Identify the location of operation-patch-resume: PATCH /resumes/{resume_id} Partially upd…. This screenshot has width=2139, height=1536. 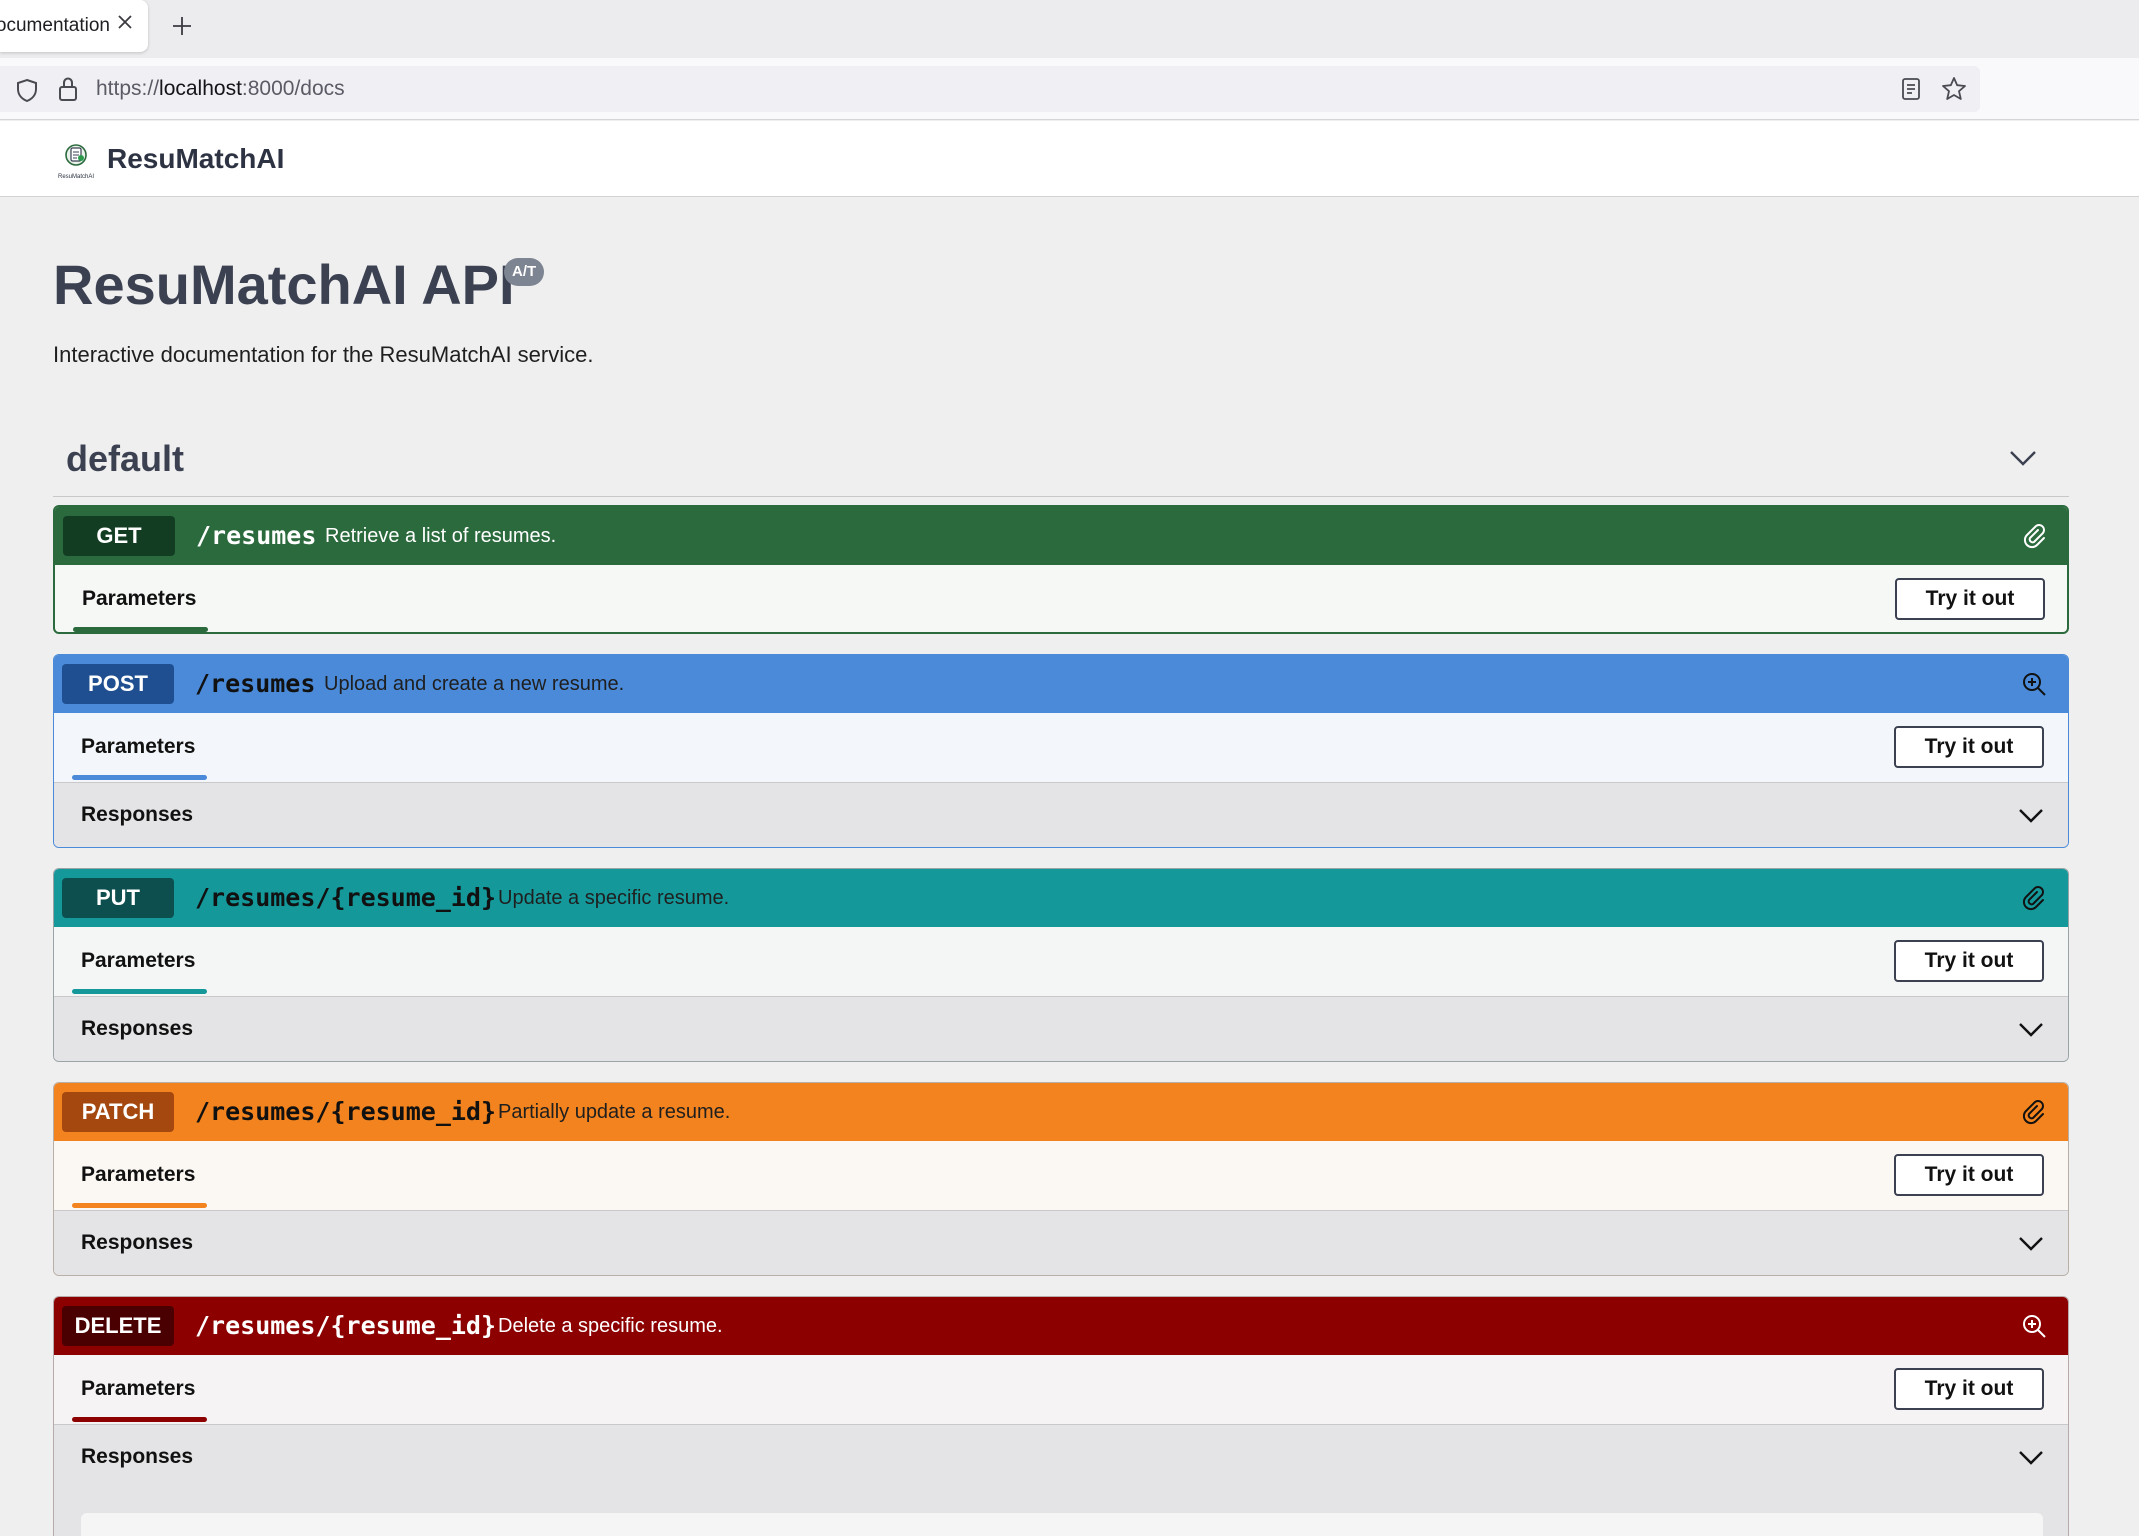
(1061, 1179).